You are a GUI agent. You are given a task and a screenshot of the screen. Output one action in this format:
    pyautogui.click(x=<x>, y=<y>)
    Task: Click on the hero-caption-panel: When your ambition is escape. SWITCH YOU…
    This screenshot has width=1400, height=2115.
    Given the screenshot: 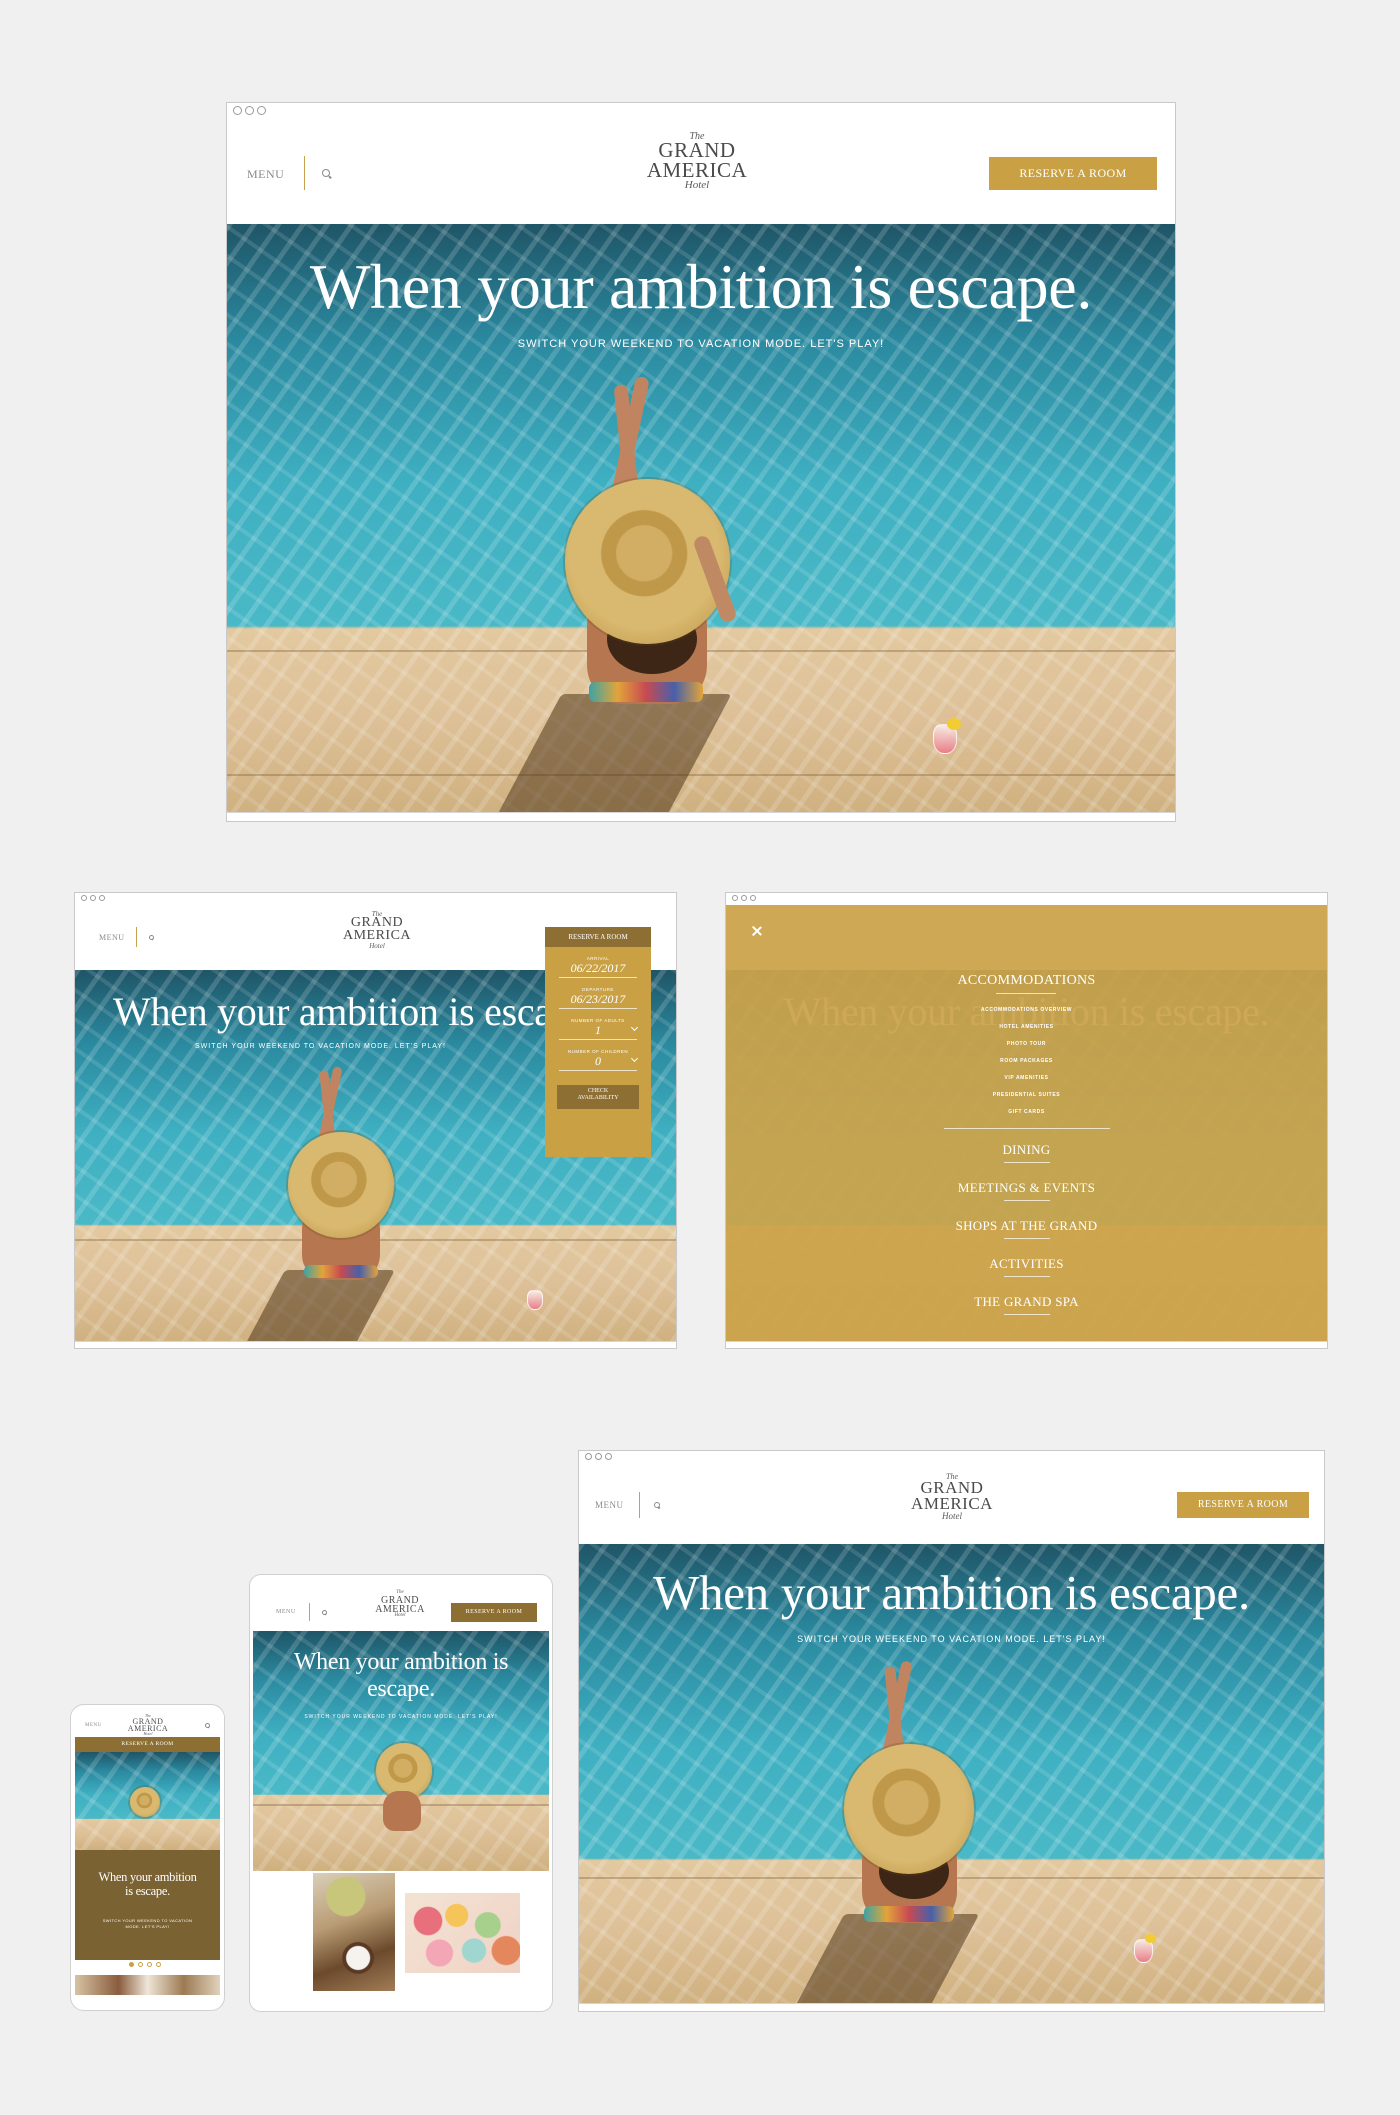 What is the action you would take?
    pyautogui.click(x=147, y=1905)
    